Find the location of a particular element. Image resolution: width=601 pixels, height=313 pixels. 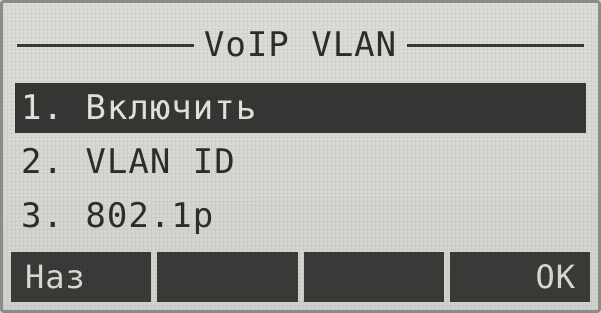

screen-title: VoIP VLAN is located at coordinates (300, 45).